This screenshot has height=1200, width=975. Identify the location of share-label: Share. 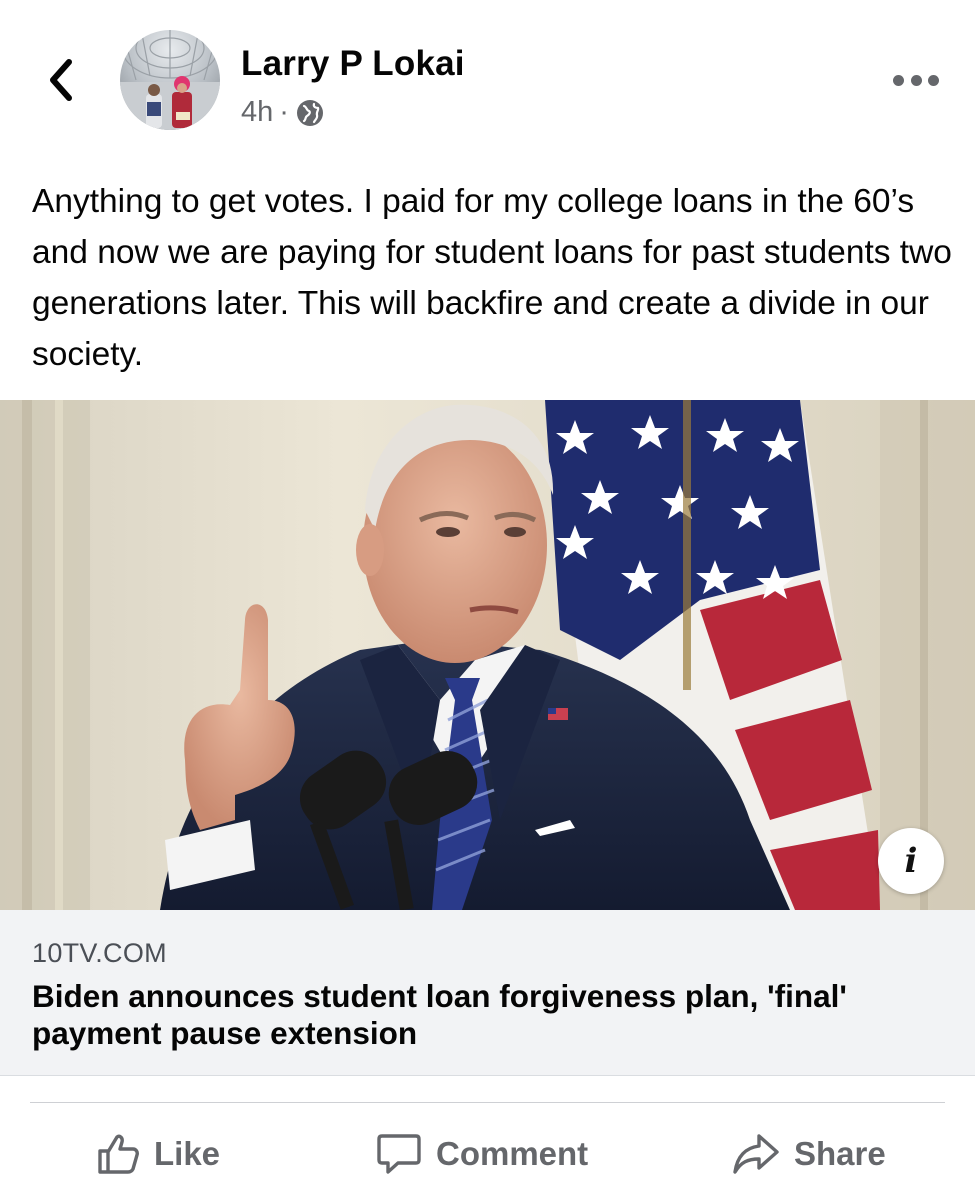
(840, 1153).